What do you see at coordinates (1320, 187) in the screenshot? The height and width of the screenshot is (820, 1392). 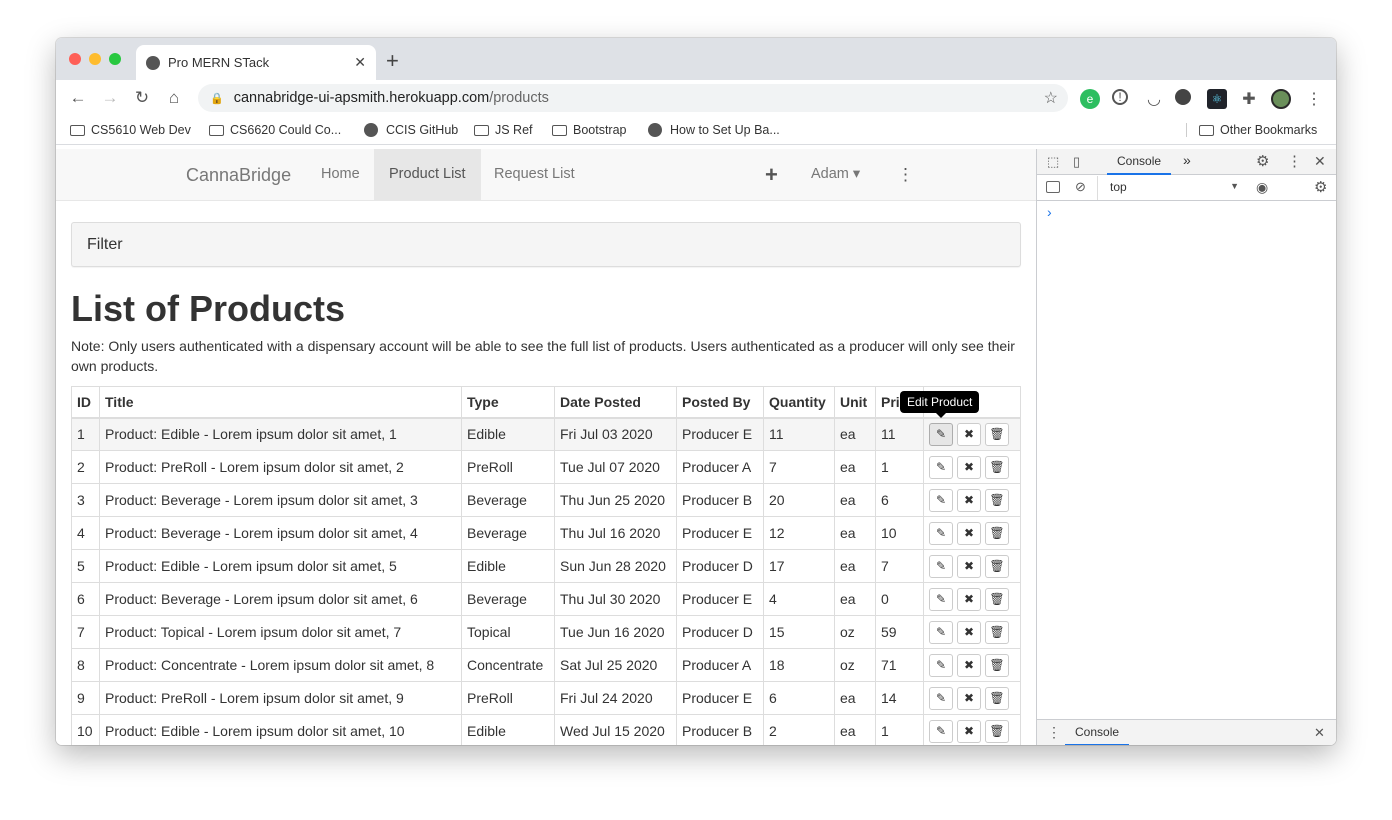 I see `console-settings-icon: ⚙` at bounding box center [1320, 187].